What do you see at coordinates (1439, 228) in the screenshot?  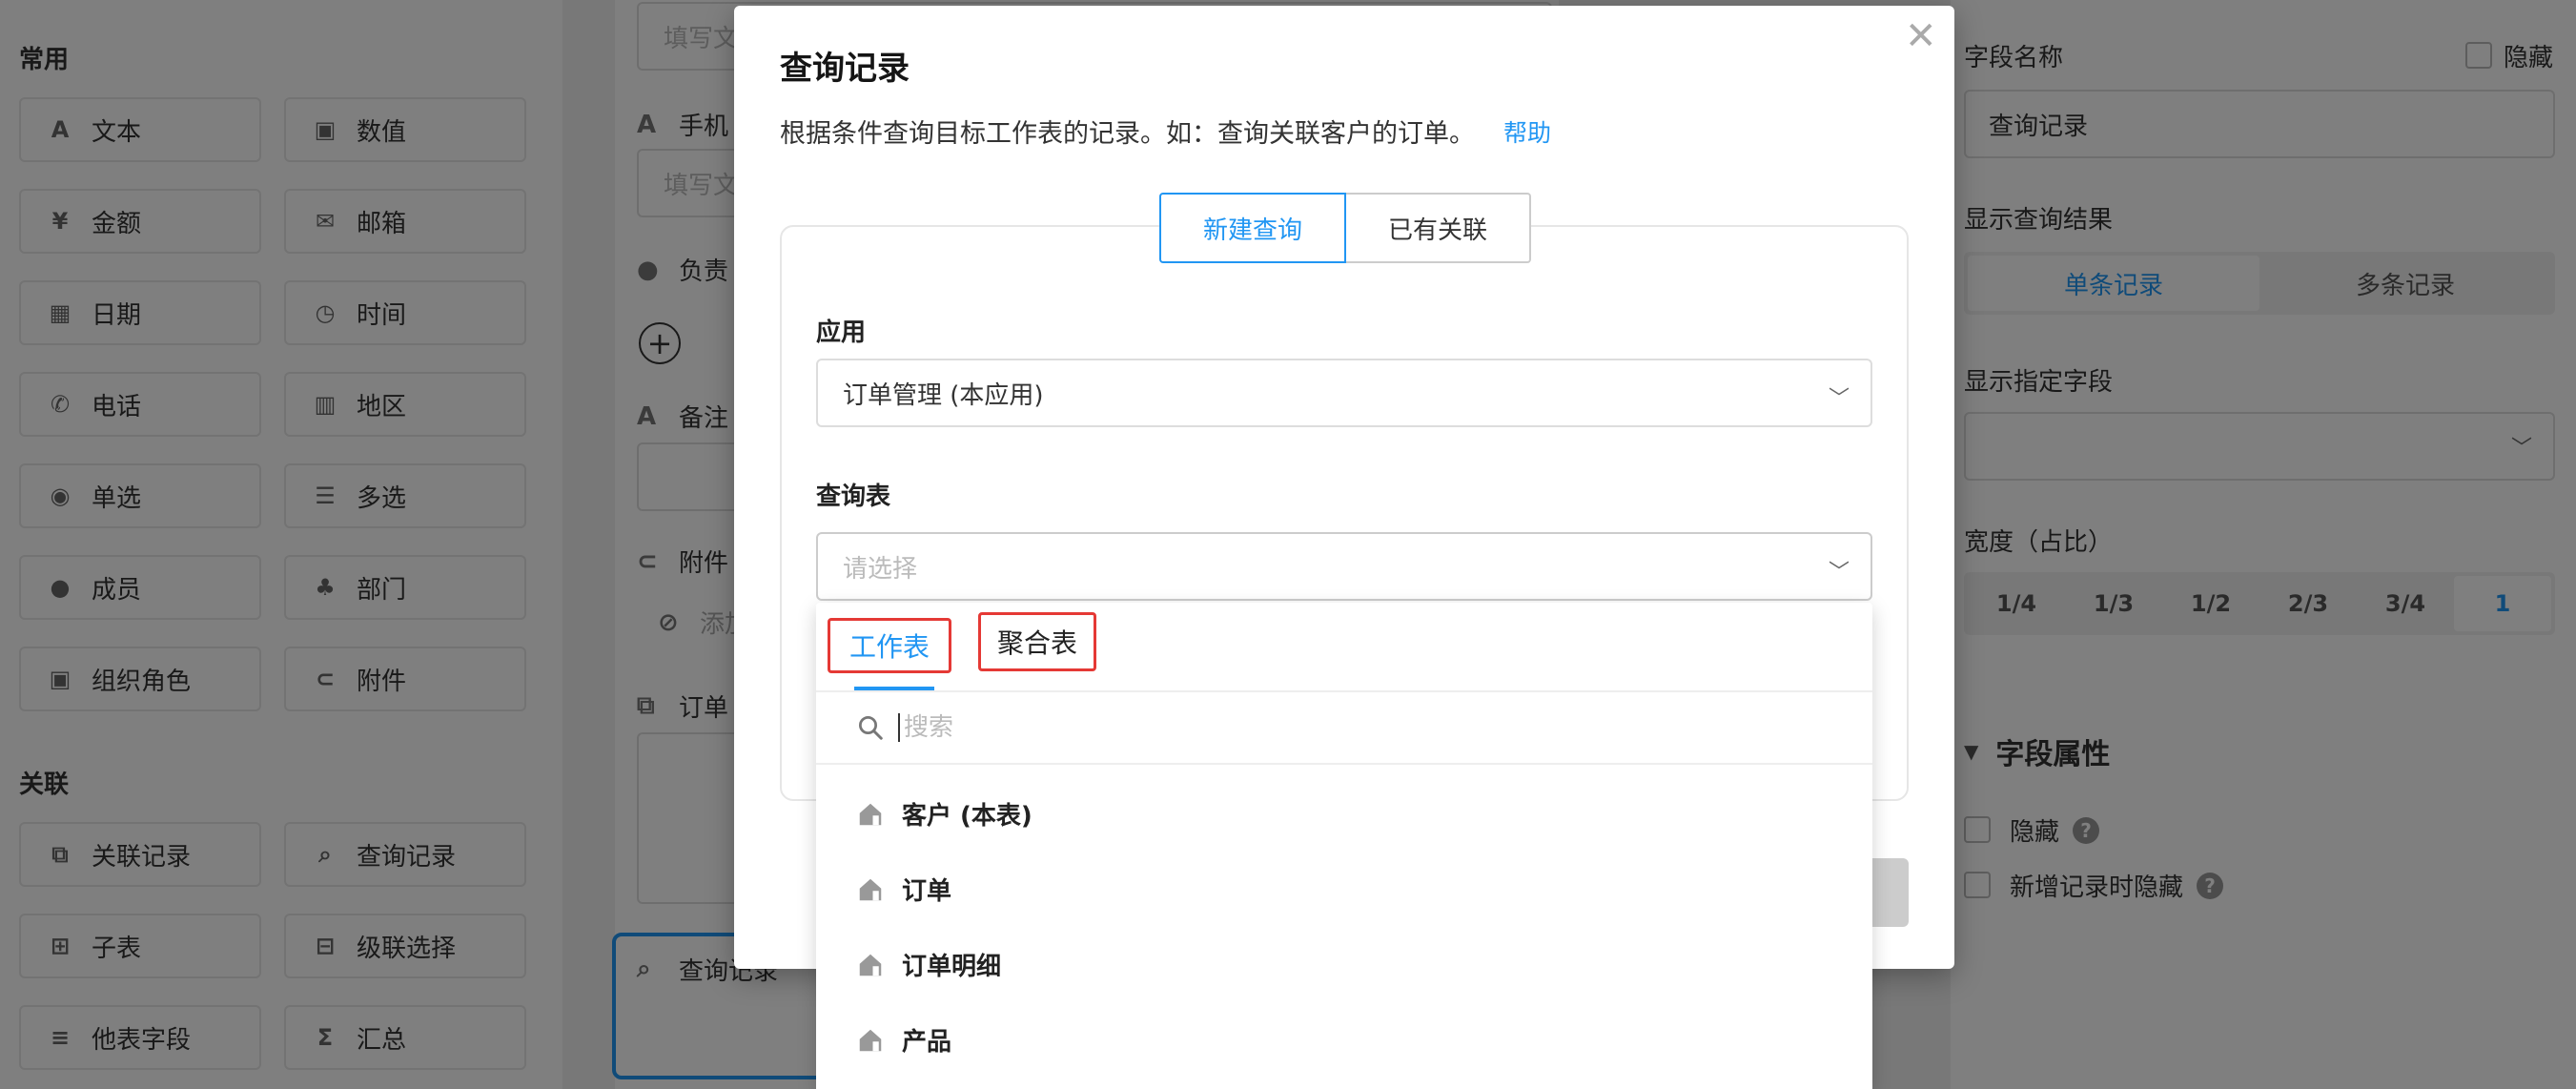 I see `tab-existing-relation: 已有关联` at bounding box center [1439, 228].